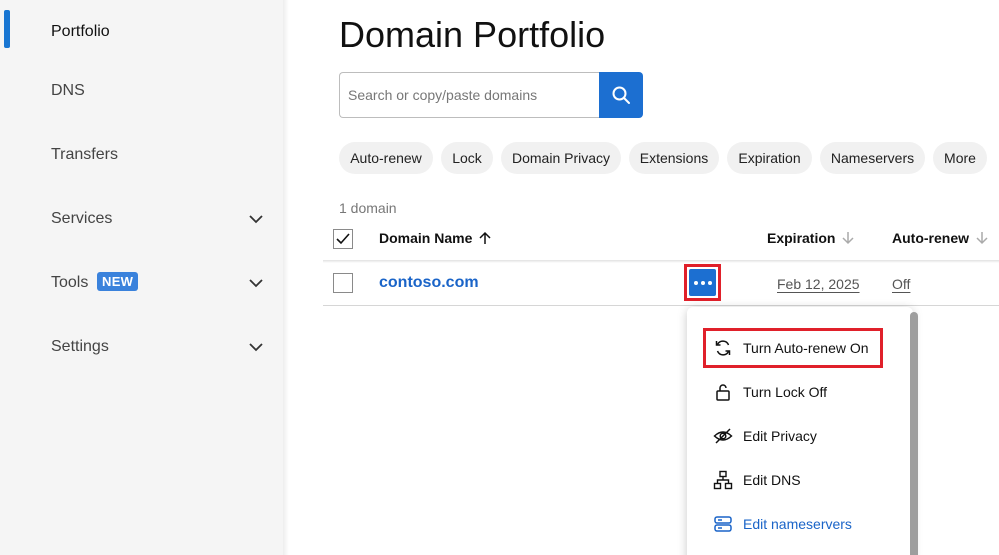  I want to click on menu-item-turn-lock-off: Turn Lock Off, so click(802, 392).